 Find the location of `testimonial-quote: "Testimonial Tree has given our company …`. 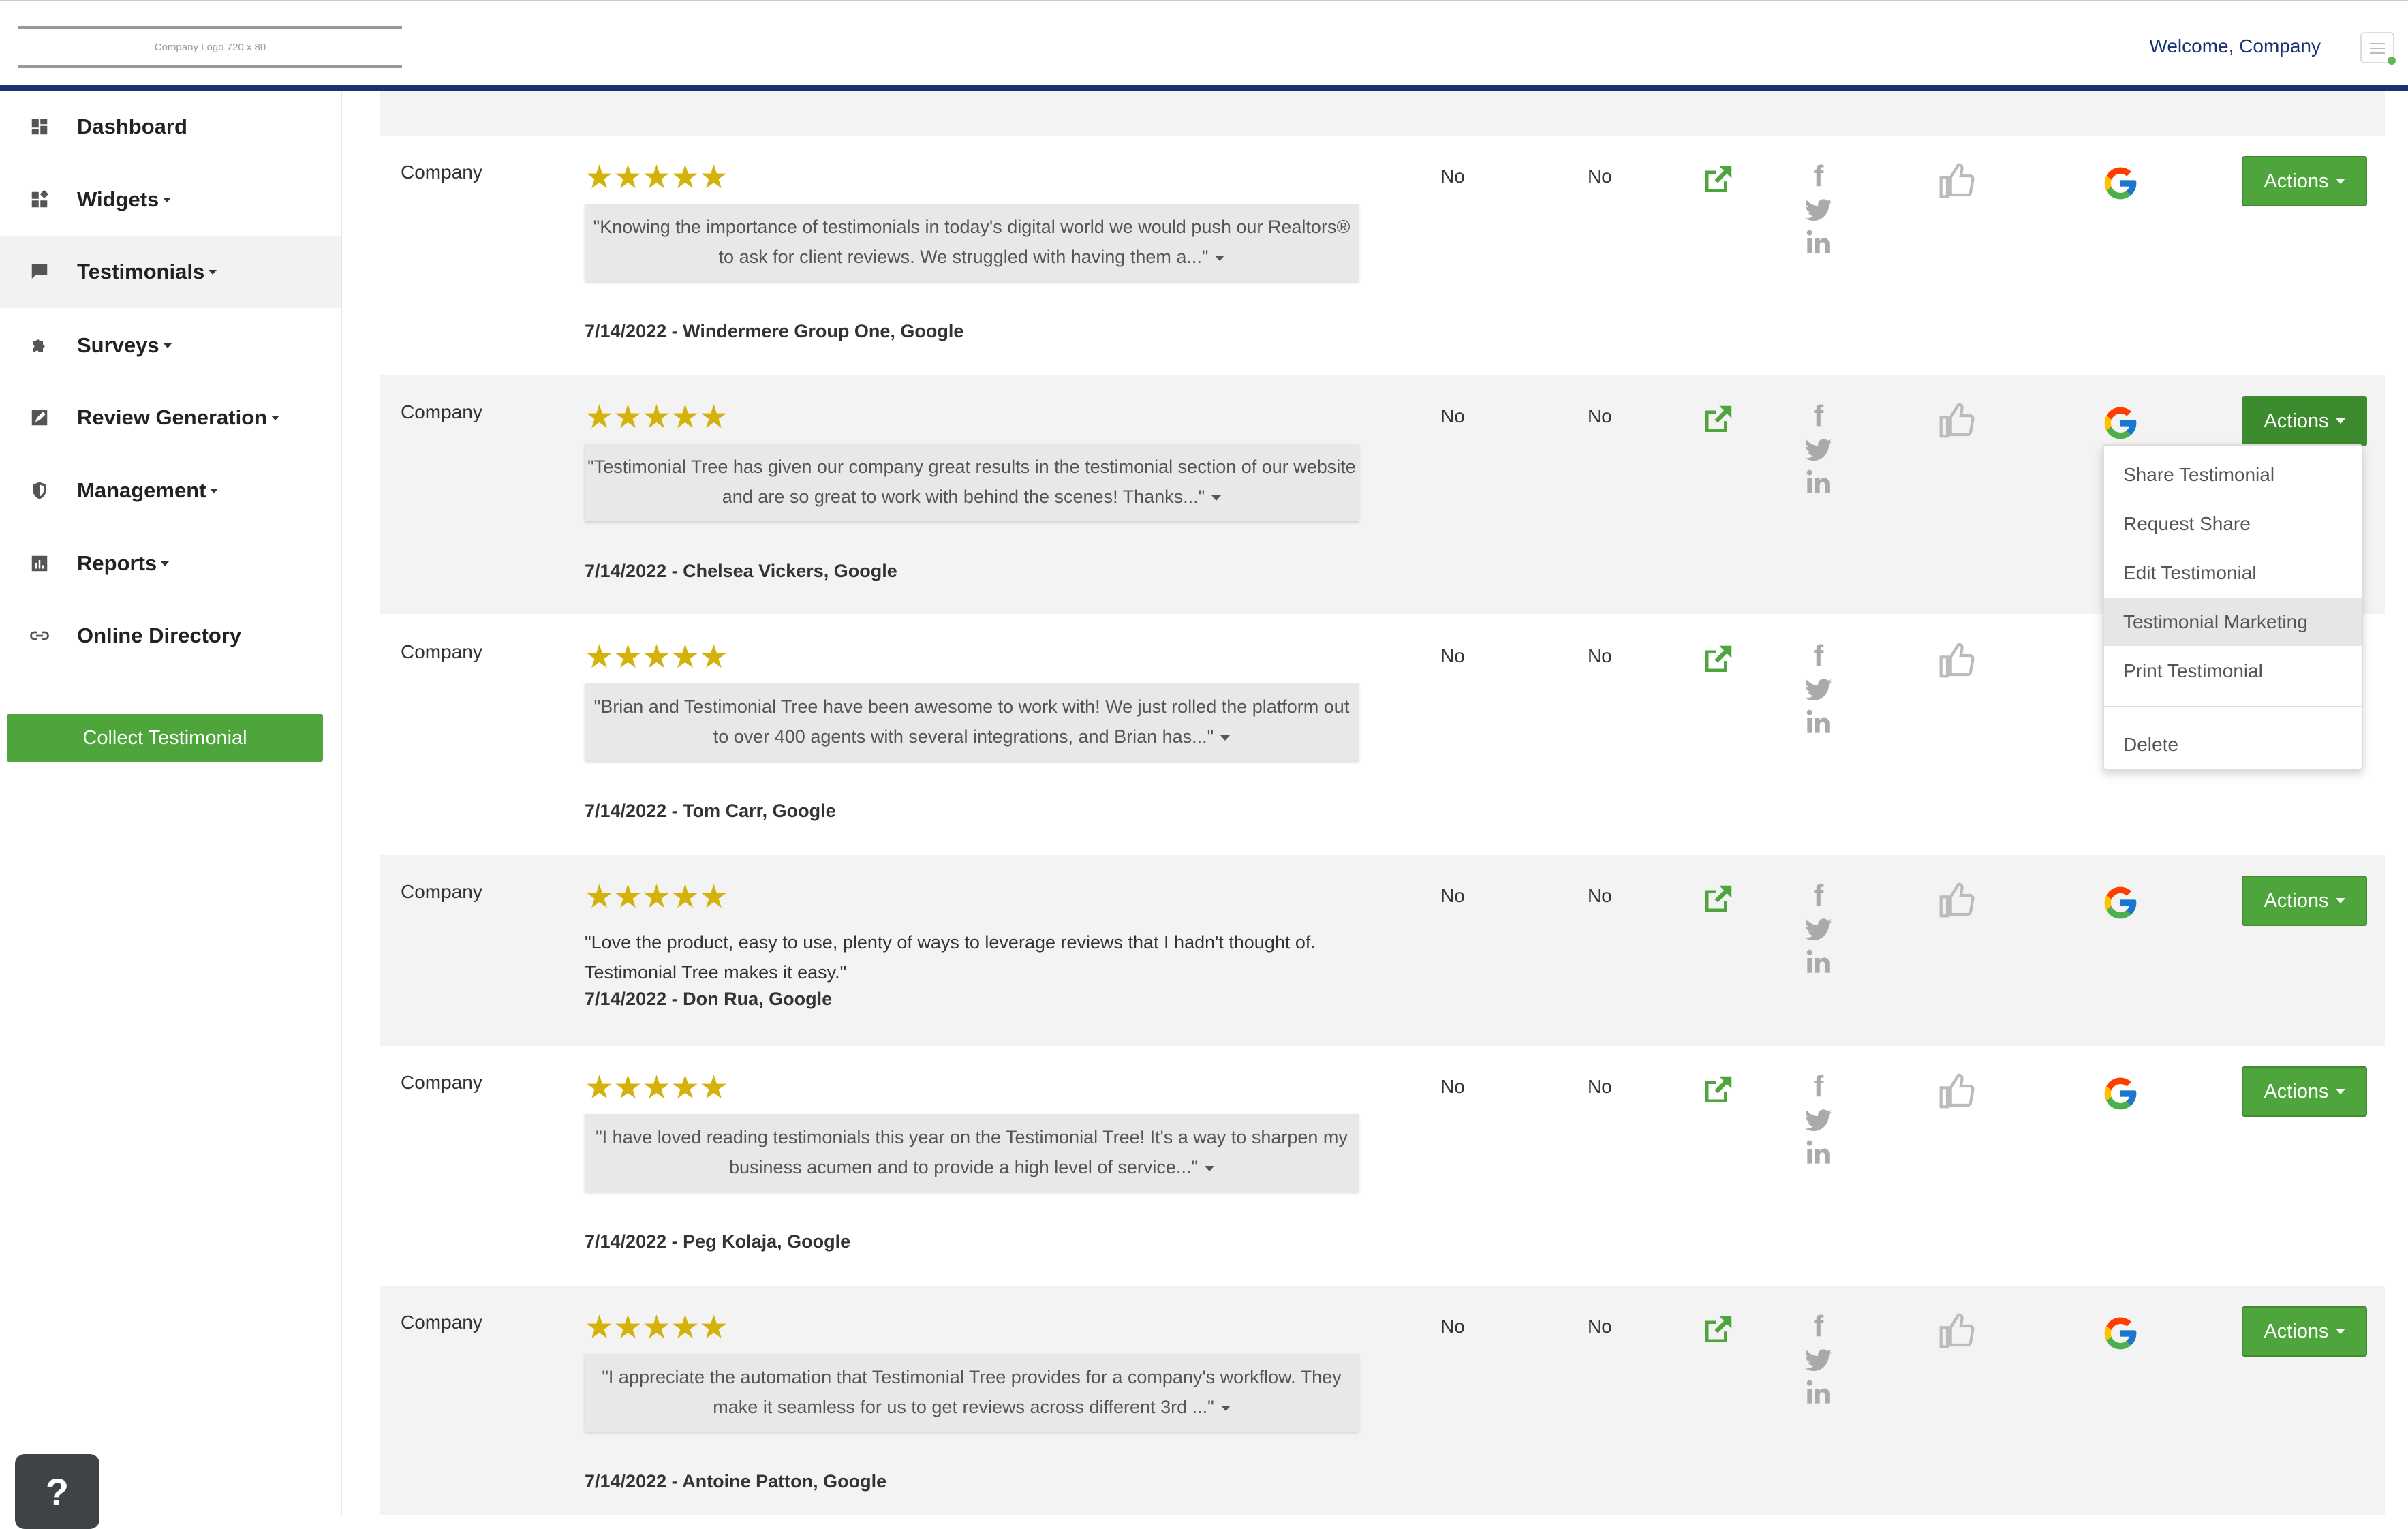

testimonial-quote: "Testimonial Tree has given our company … is located at coordinates (972, 482).